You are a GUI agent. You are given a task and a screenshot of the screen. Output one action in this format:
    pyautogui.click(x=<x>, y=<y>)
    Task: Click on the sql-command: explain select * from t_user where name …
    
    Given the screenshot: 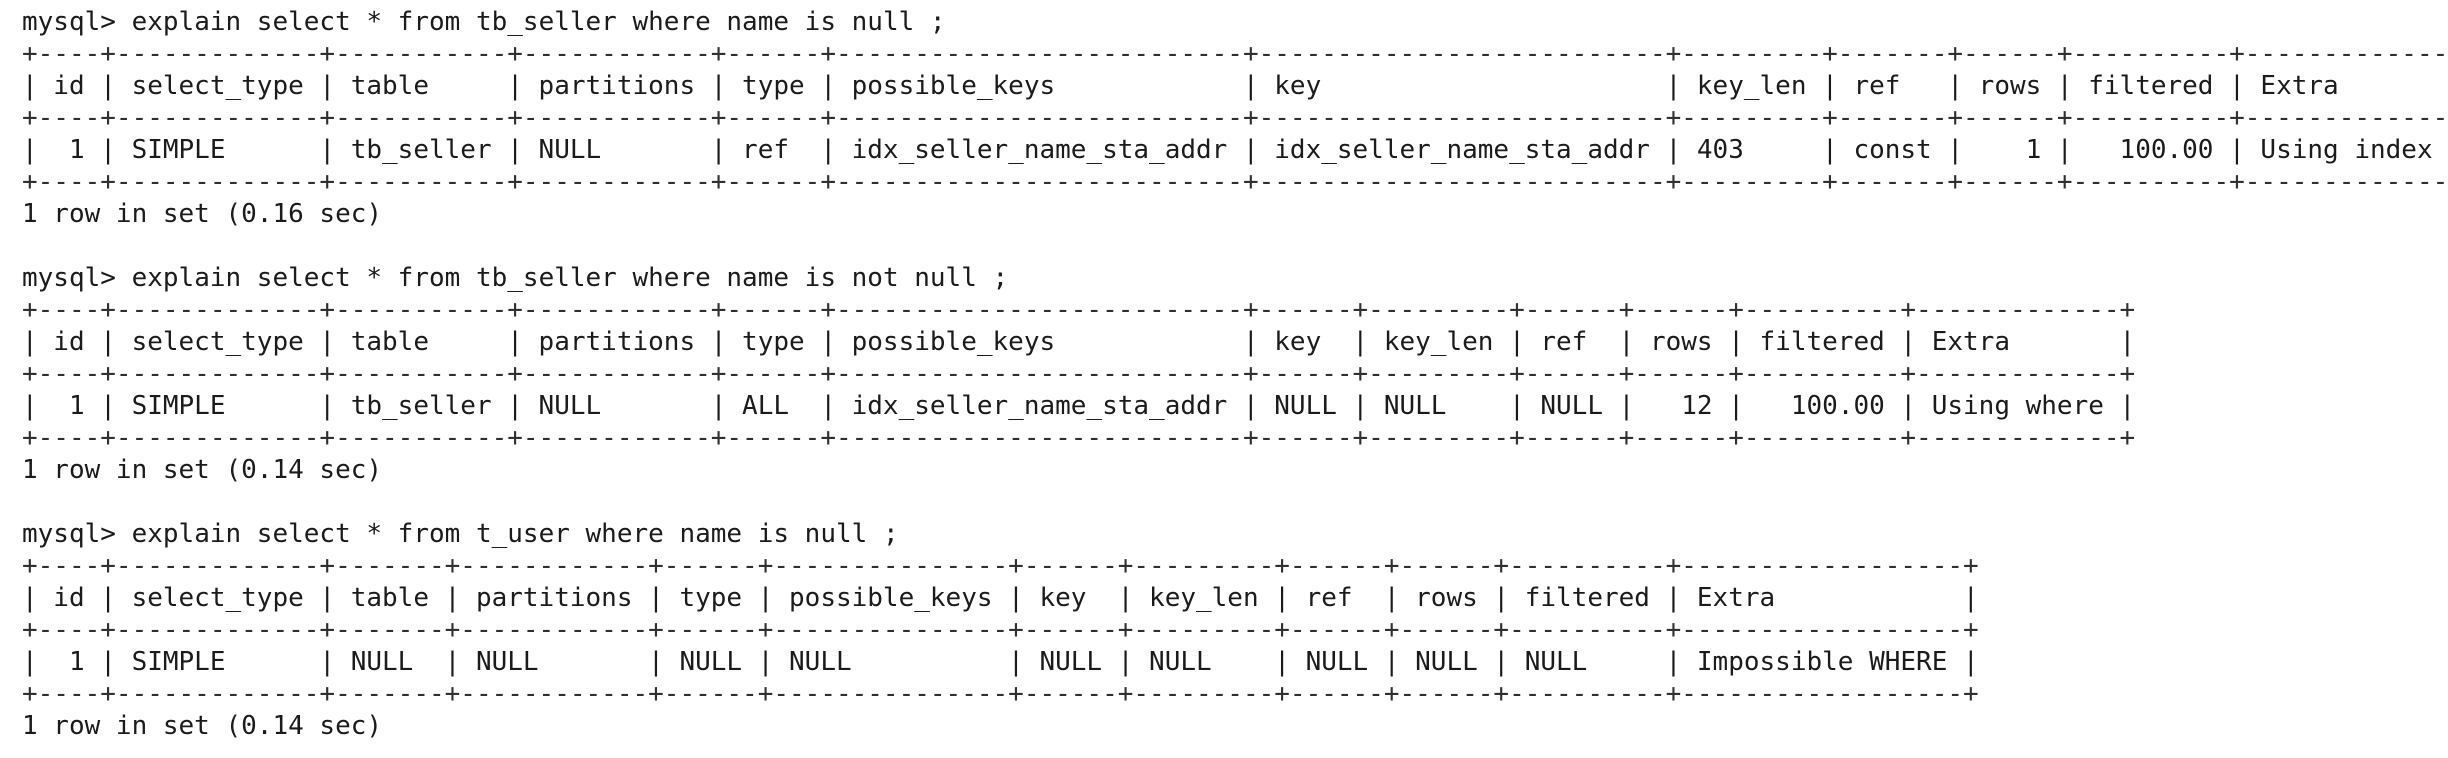 What is the action you would take?
    pyautogui.click(x=515, y=534)
    